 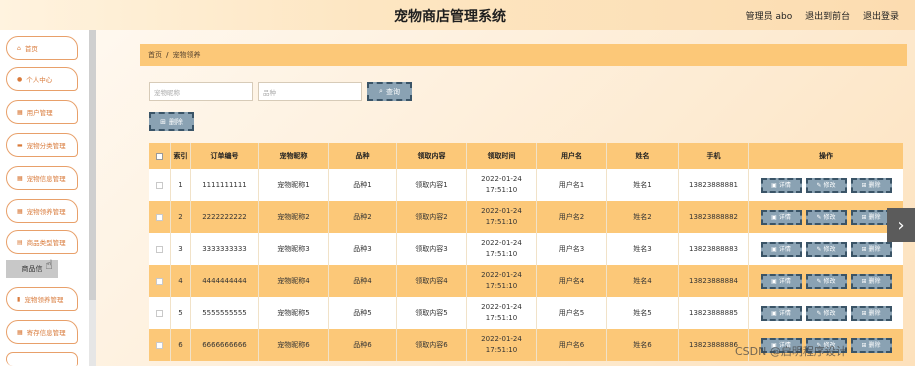 What do you see at coordinates (502, 313) in the screenshot?
I see `cell-time: 2022-01-24 17:51:10` at bounding box center [502, 313].